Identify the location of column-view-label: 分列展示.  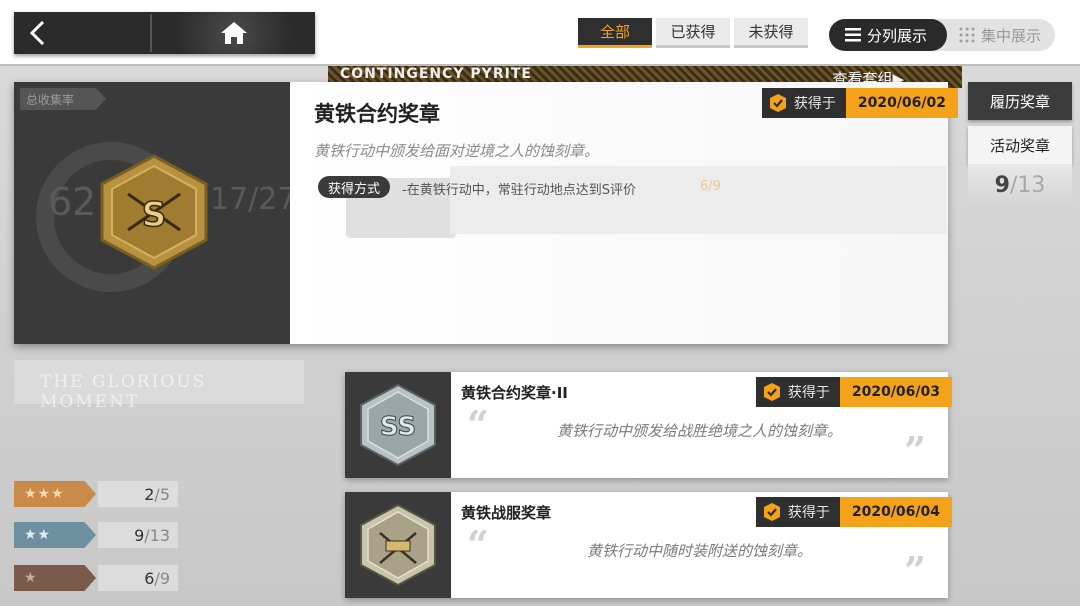
(897, 35).